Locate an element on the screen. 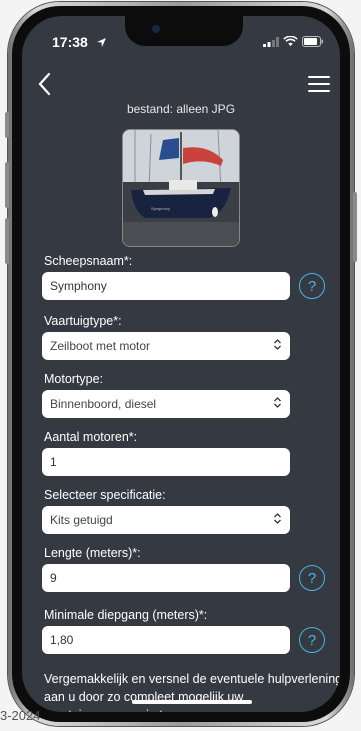 This screenshot has height=731, width=361. engine-type-select: Binnenboord, diesel is located at coordinates (166, 404).